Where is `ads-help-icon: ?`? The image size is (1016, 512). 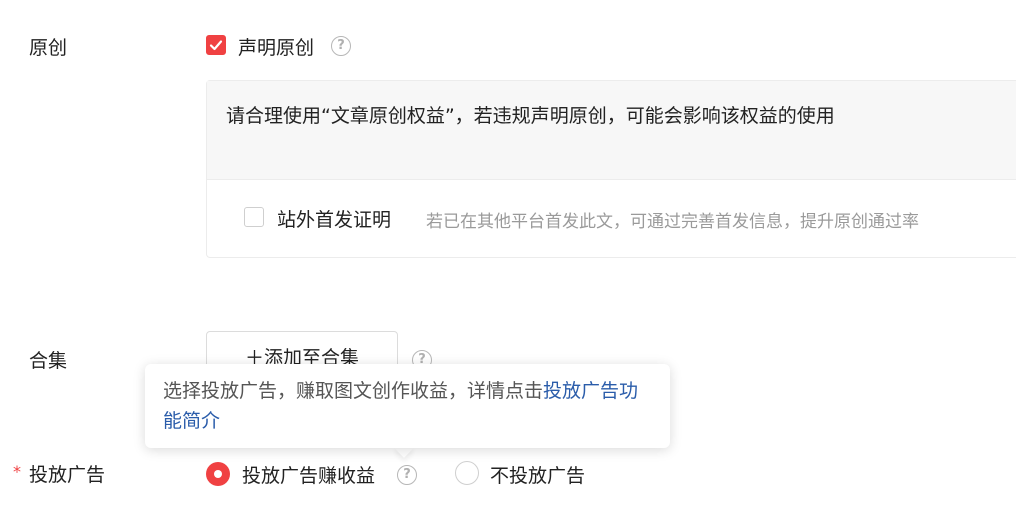 ads-help-icon: ? is located at coordinates (407, 475).